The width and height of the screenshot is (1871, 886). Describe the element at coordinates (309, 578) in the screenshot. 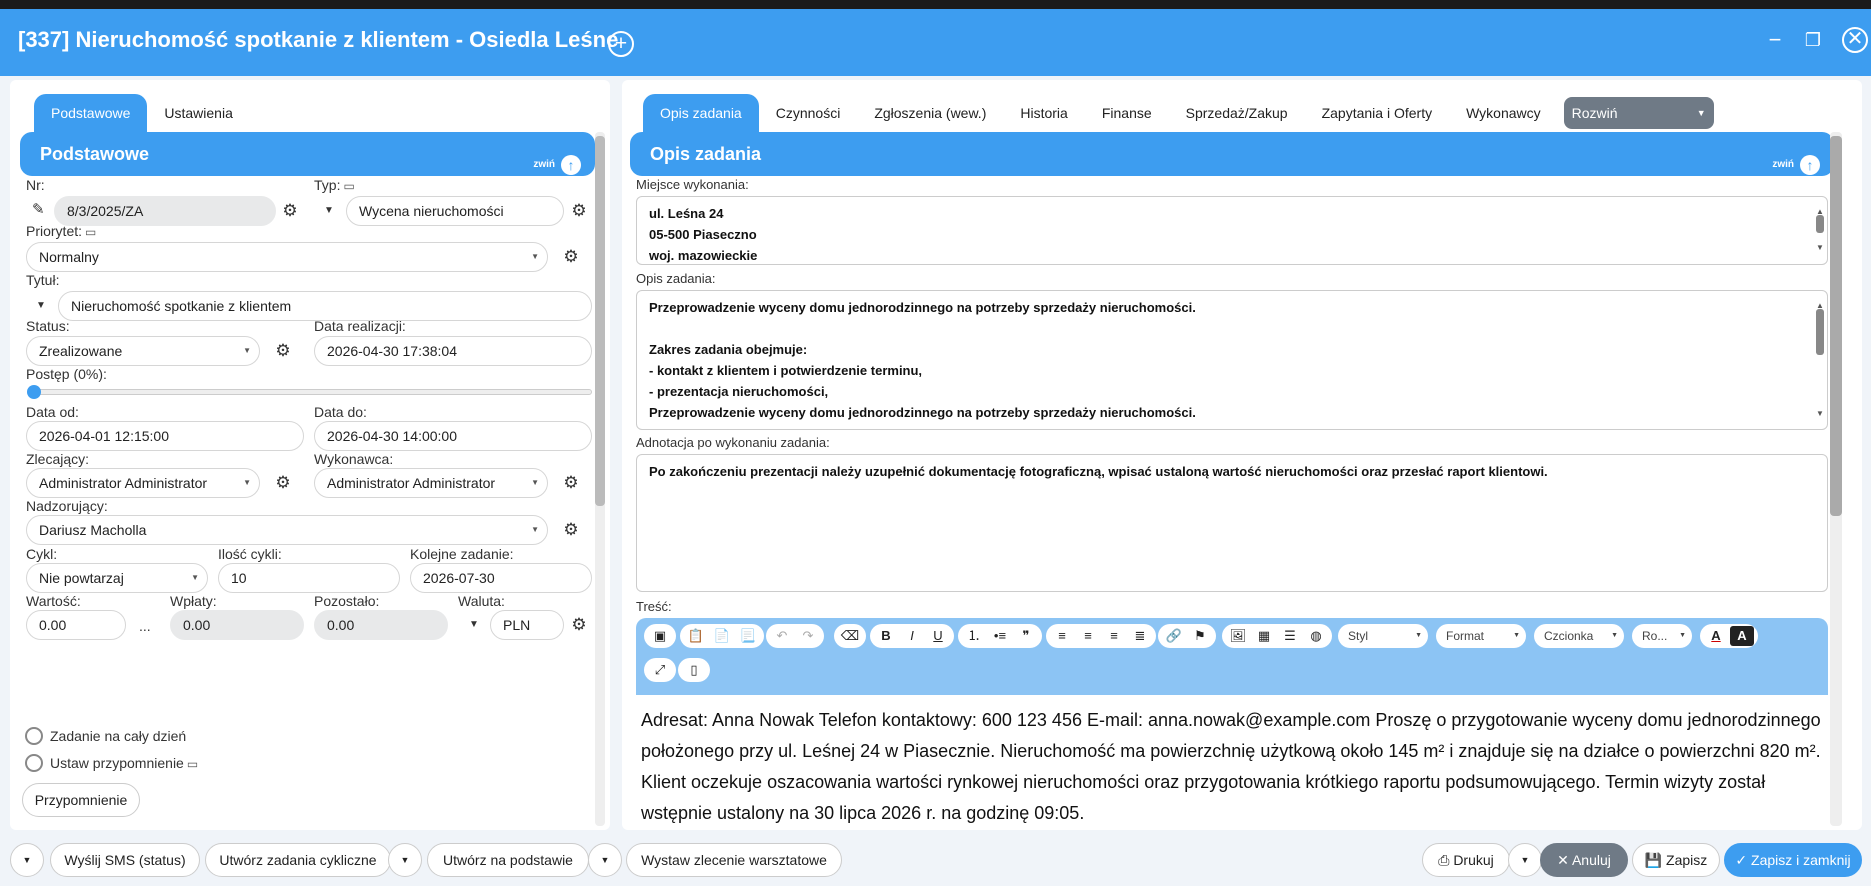

I see `ilosc-cykli-field: 10` at that location.